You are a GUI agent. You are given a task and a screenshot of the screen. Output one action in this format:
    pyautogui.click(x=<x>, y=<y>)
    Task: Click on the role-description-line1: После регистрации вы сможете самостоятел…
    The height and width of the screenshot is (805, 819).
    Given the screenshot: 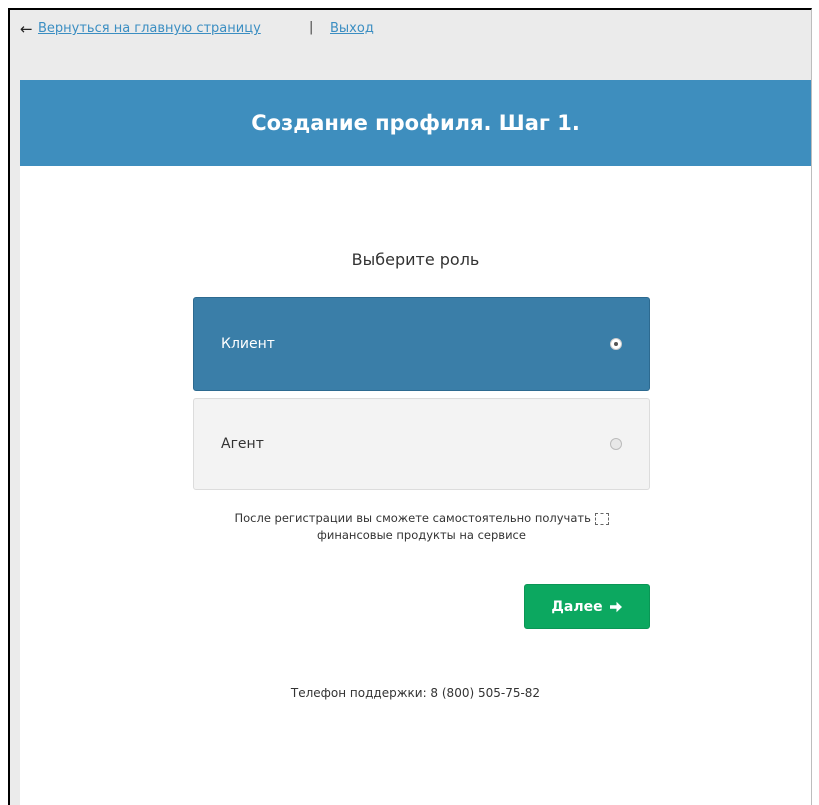 What is the action you would take?
    pyautogui.click(x=412, y=518)
    